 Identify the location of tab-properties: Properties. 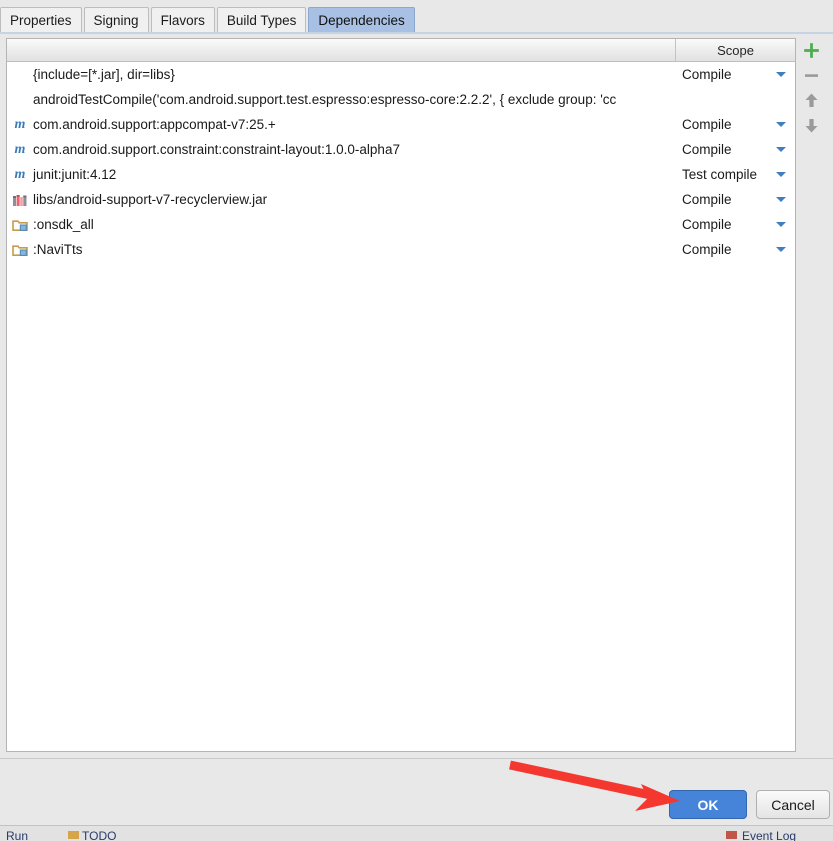
(41, 20).